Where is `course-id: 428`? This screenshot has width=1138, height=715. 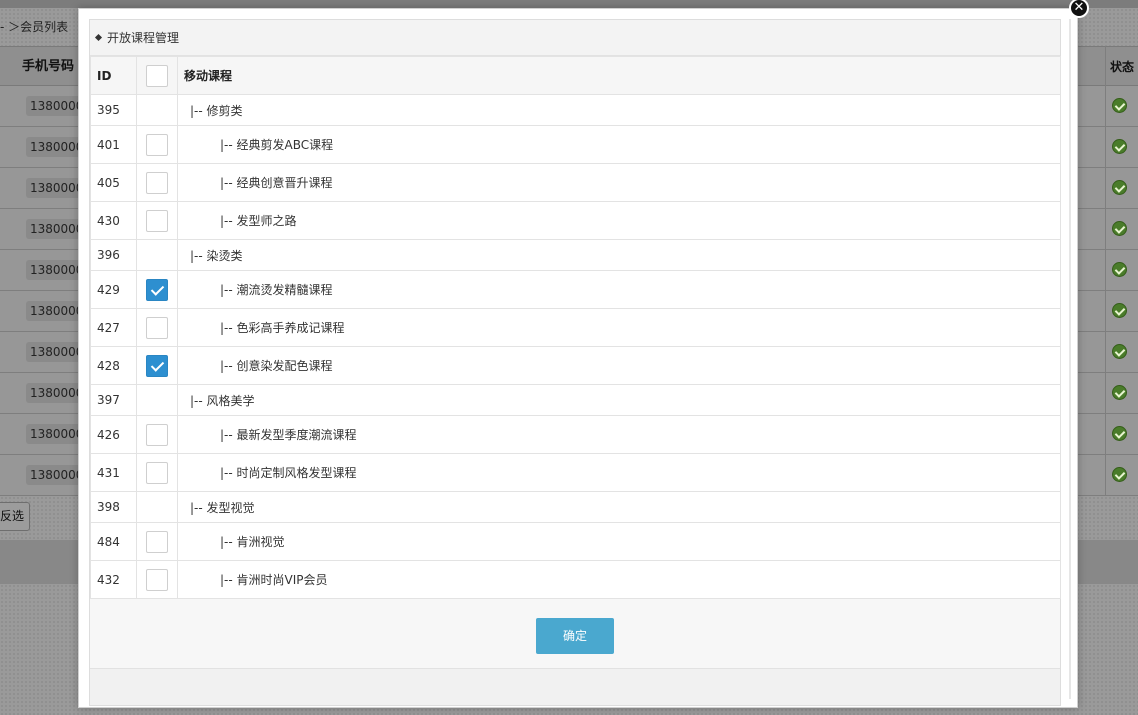
course-id: 428 is located at coordinates (113, 365).